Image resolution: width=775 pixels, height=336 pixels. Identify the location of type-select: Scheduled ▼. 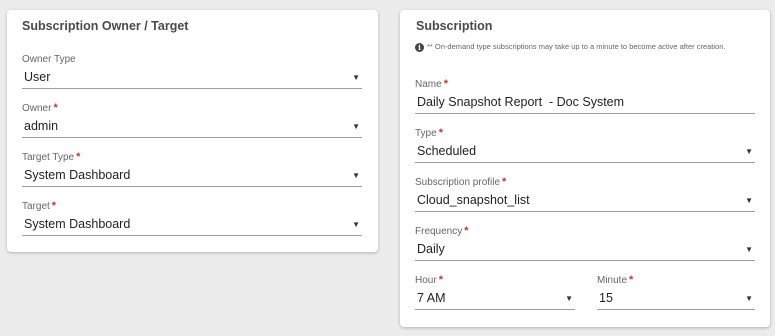
(585, 153).